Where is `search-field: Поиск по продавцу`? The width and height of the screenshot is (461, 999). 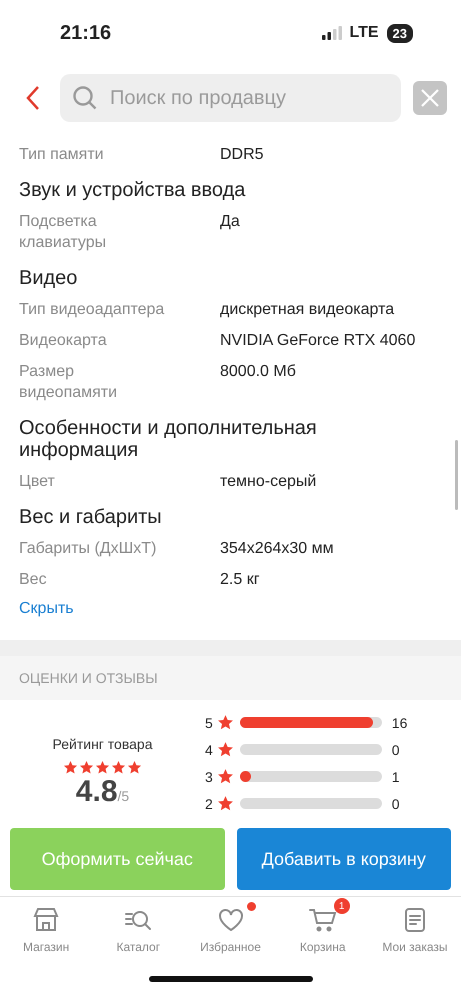 search-field: Поиск по продавцу is located at coordinates (230, 98).